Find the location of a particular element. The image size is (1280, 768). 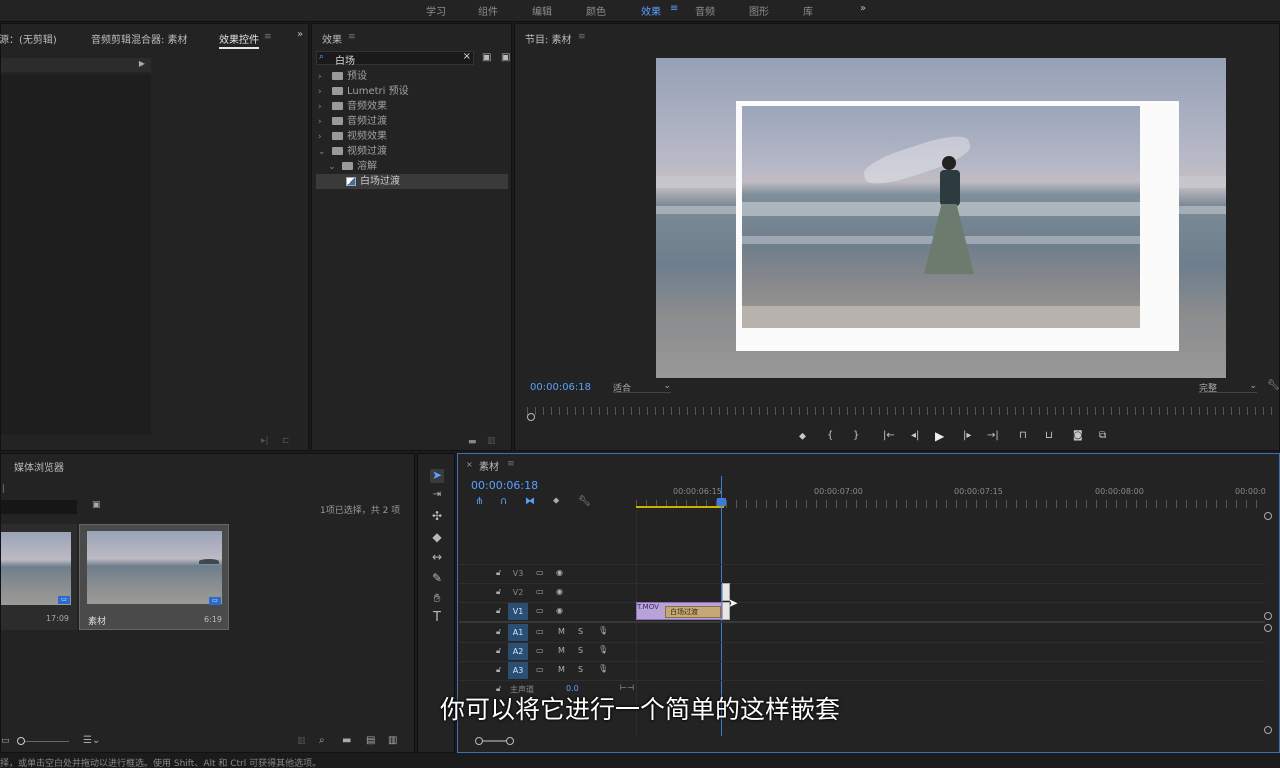

pen-tool-icon: ✎ is located at coordinates (437, 578).